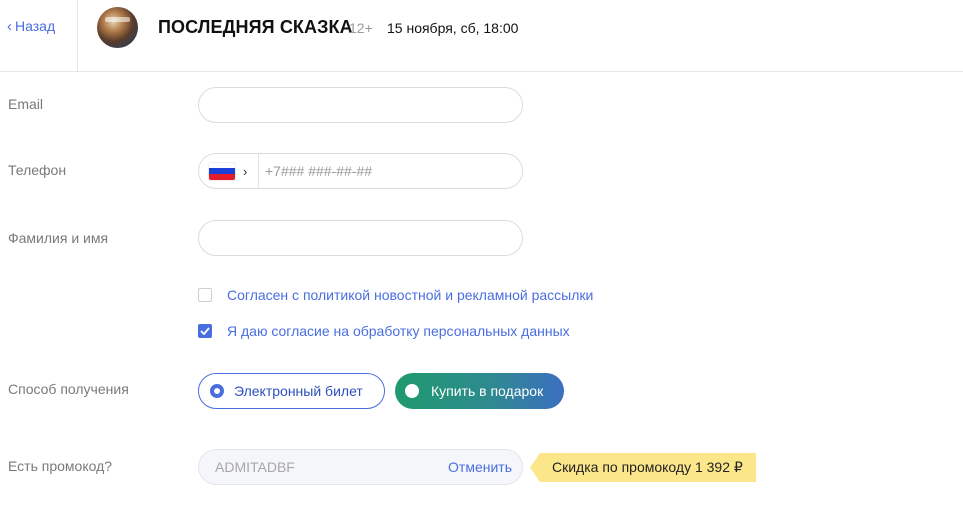  I want to click on age-rating: 12+, so click(361, 28).